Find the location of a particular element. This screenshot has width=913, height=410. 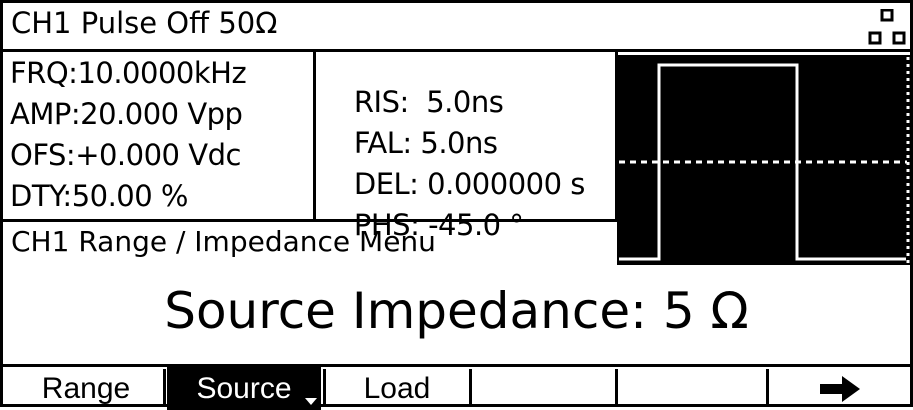

softkey-load: Load is located at coordinates (397, 388).